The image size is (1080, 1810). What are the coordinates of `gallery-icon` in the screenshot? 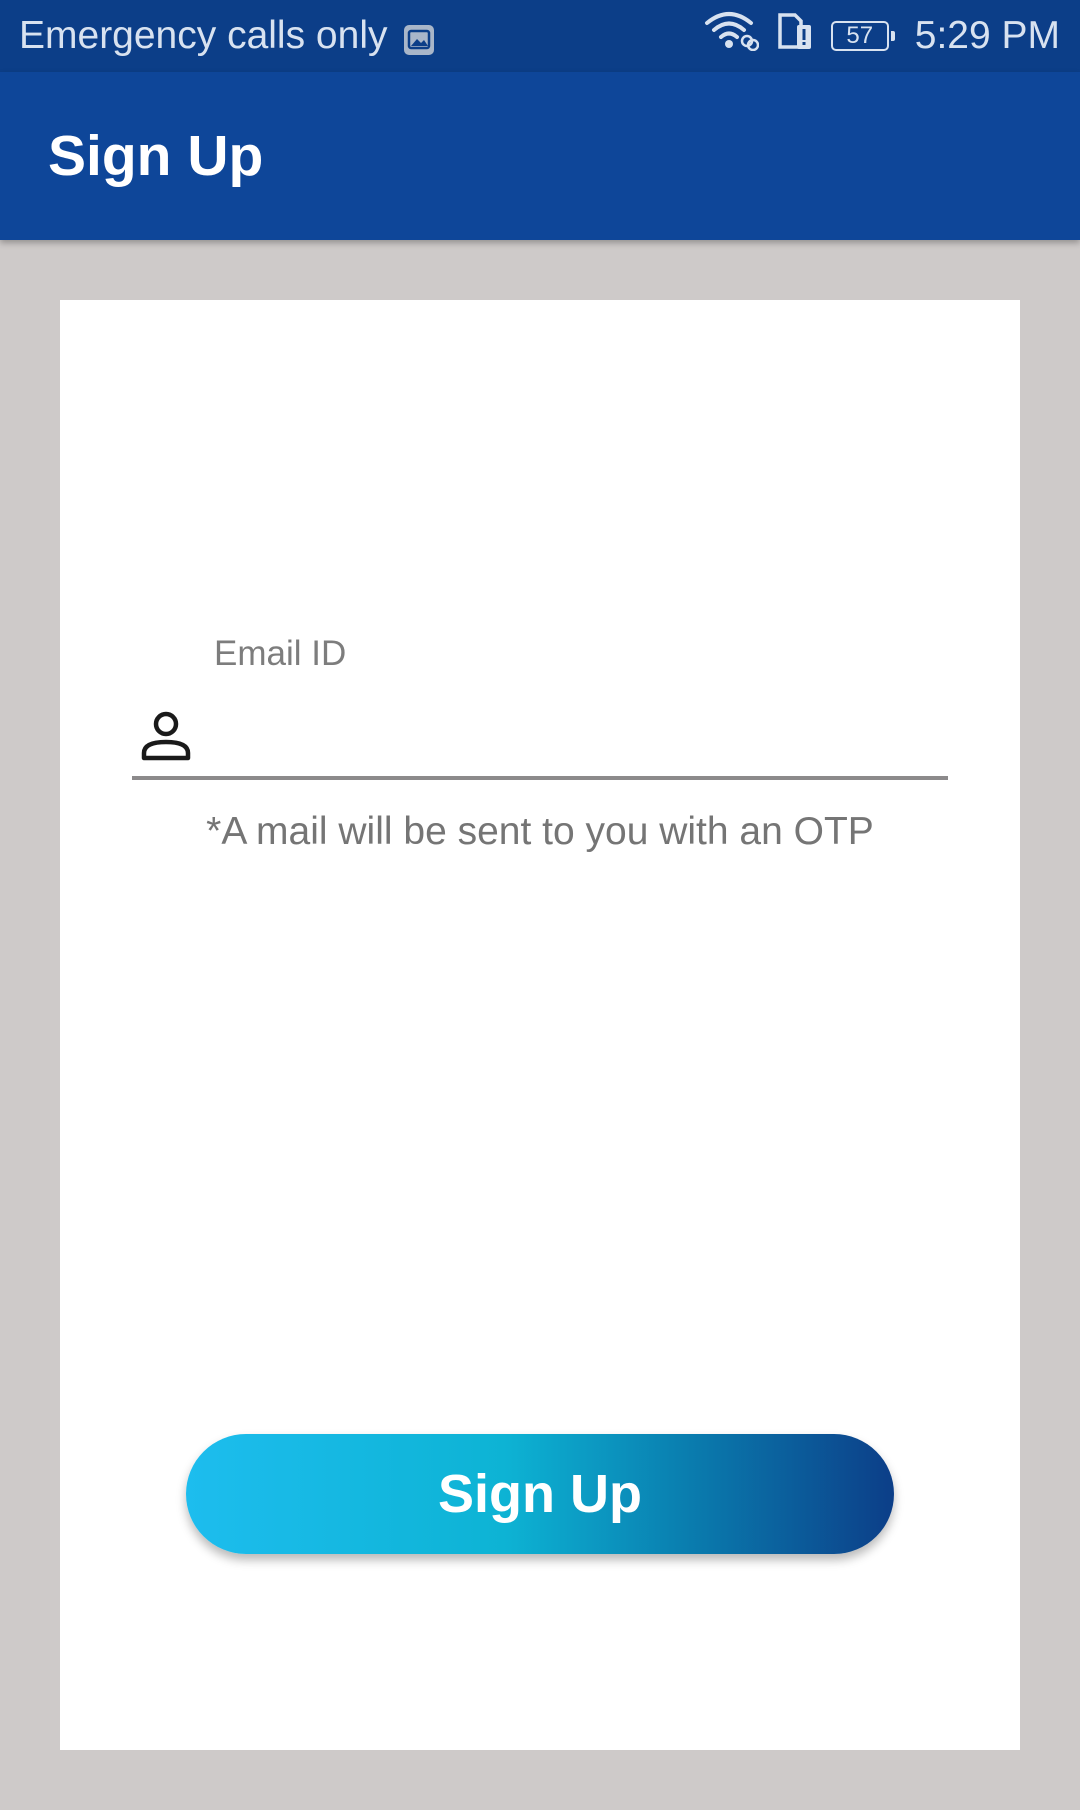 It's located at (419, 37).